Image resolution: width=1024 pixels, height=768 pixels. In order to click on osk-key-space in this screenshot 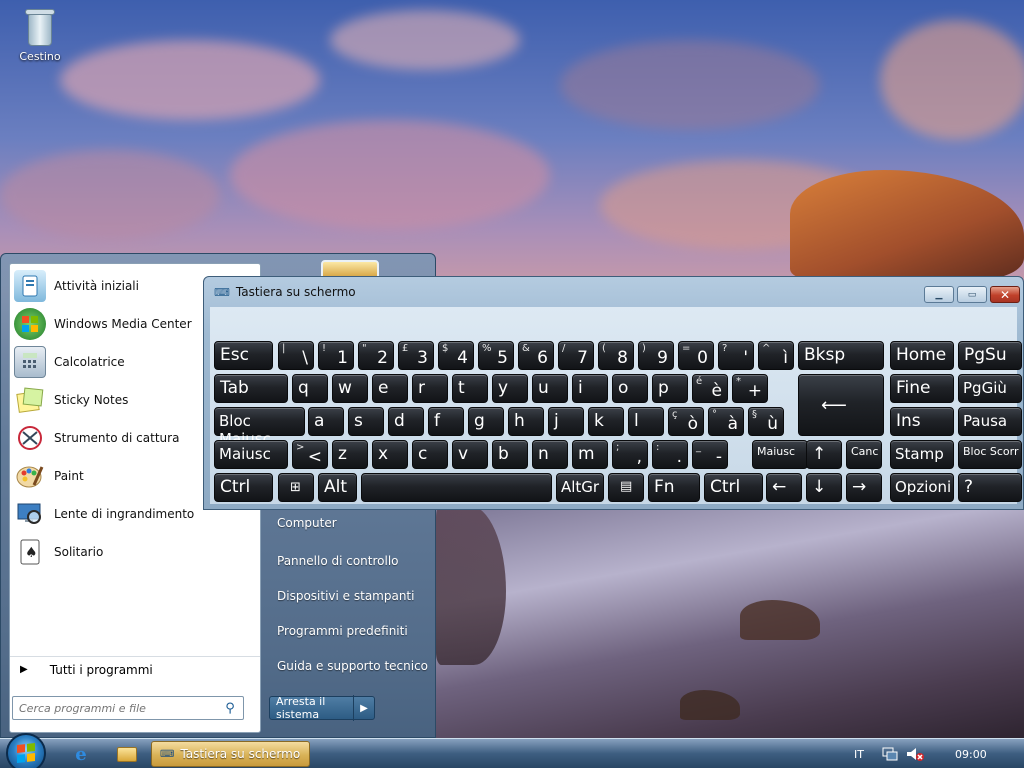, I will do `click(456, 487)`.